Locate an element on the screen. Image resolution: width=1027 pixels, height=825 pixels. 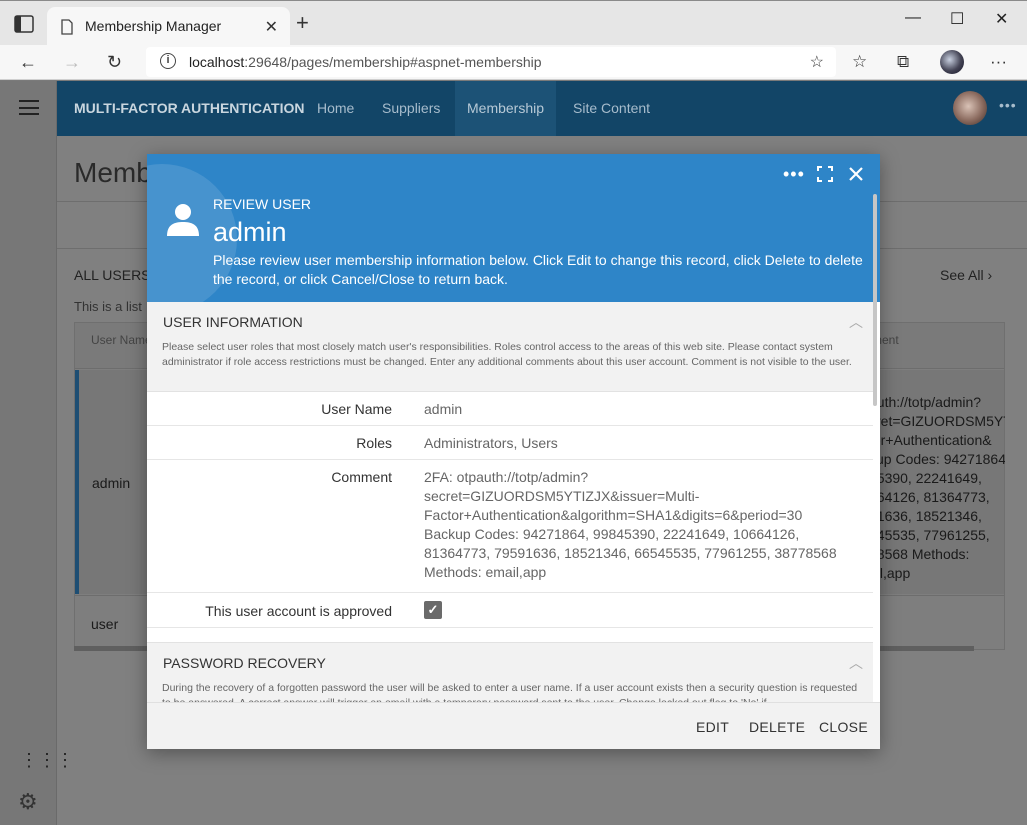
comment-line: 664126, 81364773, is located at coordinates (929, 497).